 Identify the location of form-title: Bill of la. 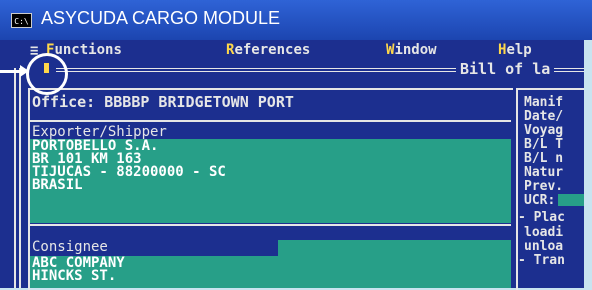
(505, 69).